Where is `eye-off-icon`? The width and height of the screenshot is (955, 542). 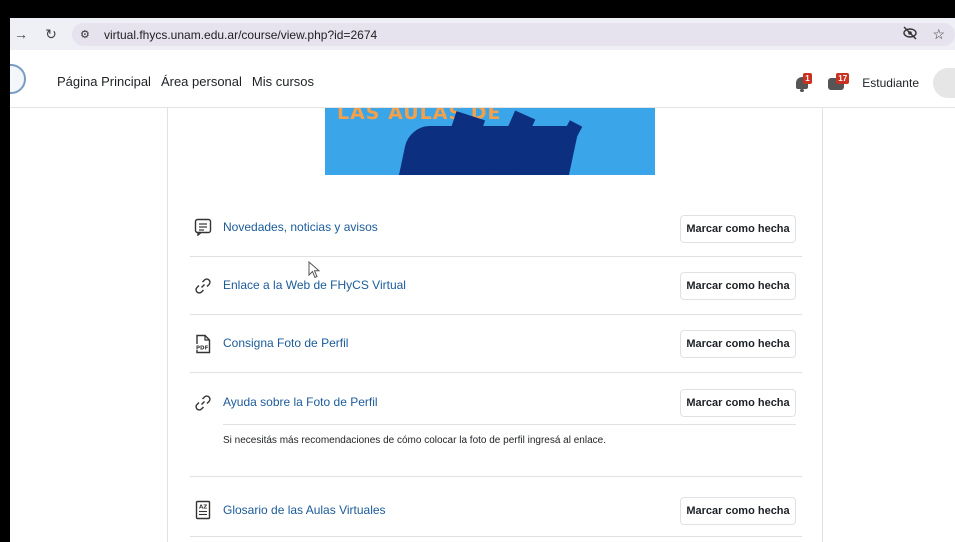
eye-off-icon is located at coordinates (910, 34).